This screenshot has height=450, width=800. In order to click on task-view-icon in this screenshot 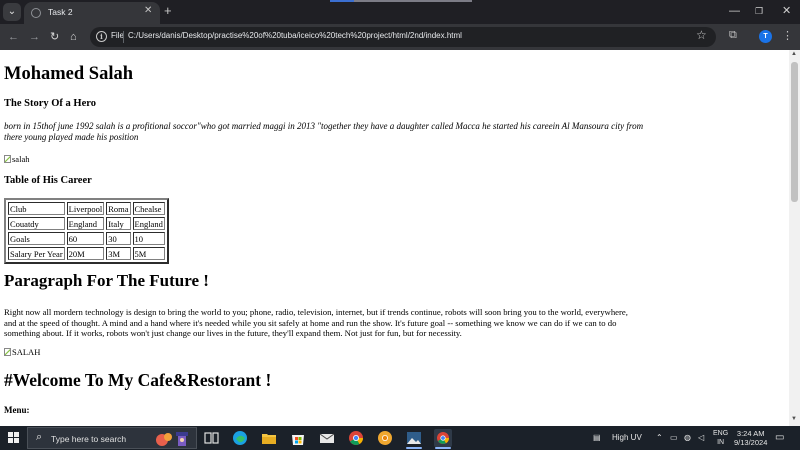, I will do `click(211, 438)`.